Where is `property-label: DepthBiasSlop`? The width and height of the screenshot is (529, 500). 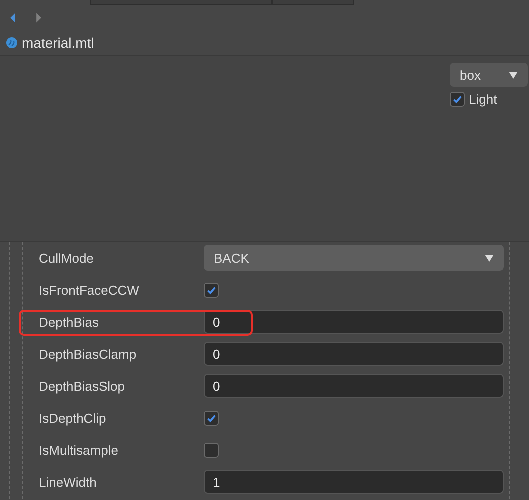
property-label: DepthBiasSlop is located at coordinates (82, 386).